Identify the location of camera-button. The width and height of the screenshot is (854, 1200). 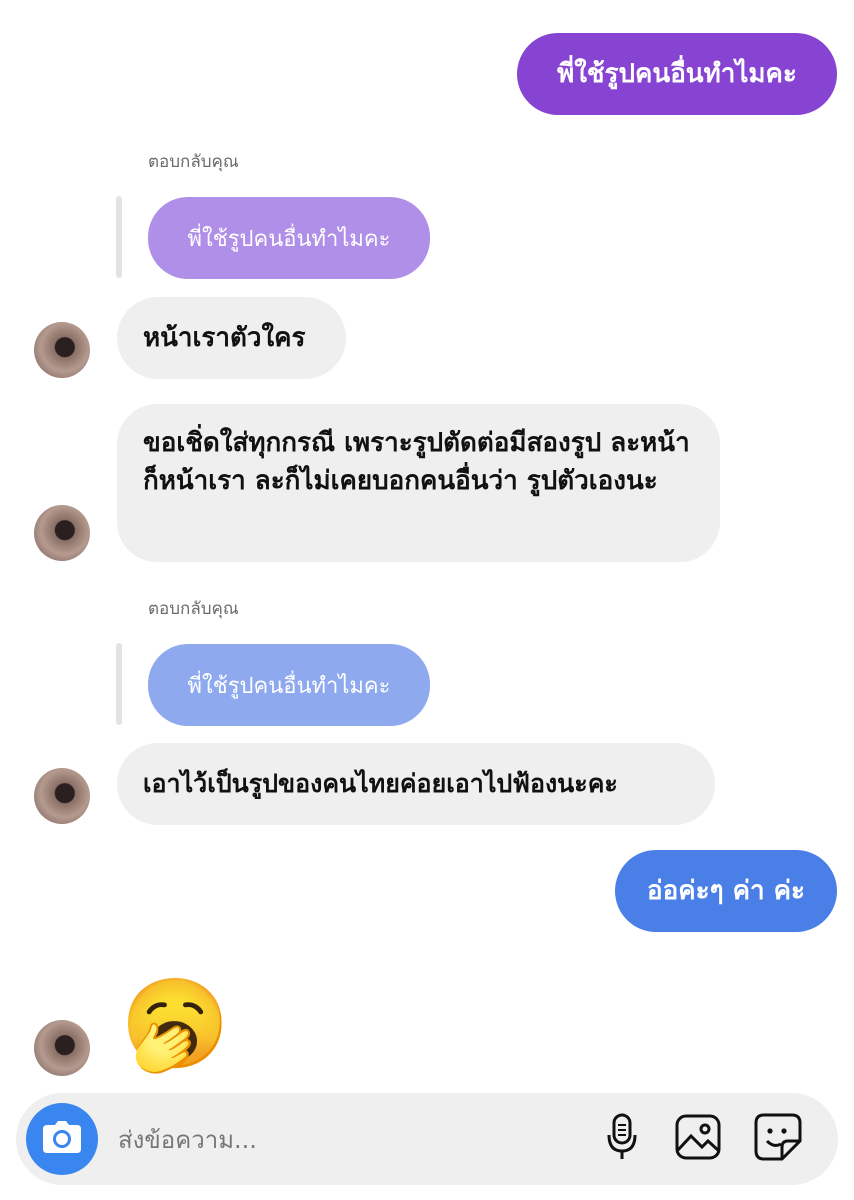
(62, 1139).